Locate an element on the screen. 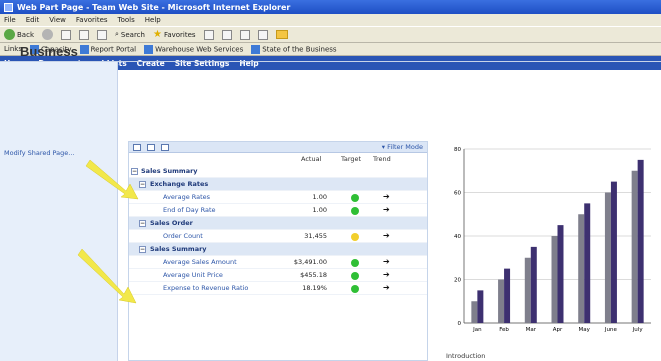 Image resolution: width=661 pixels, height=361 pixels. home-icon is located at coordinates (102, 34).